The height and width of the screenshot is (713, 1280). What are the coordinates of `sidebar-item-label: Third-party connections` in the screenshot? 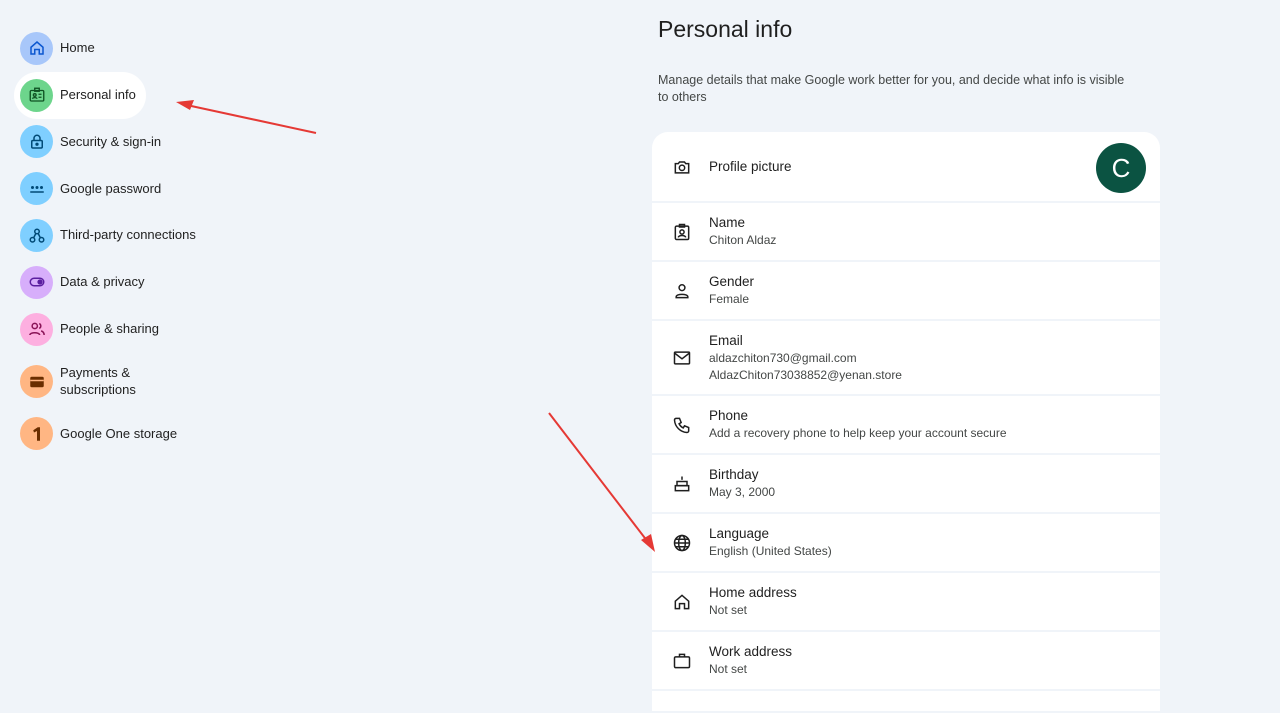 It's located at (128, 235).